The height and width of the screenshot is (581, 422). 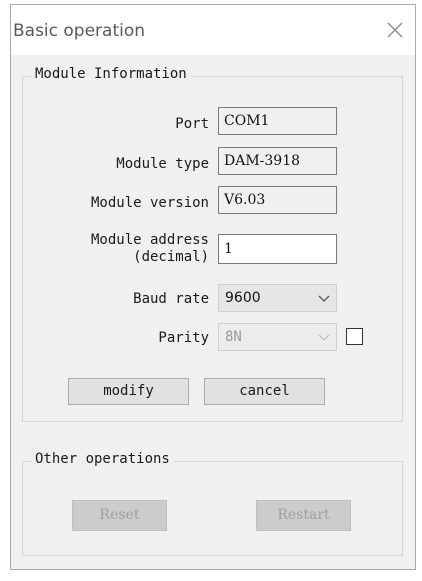 I want to click on parity-select: 8N, so click(x=277, y=337).